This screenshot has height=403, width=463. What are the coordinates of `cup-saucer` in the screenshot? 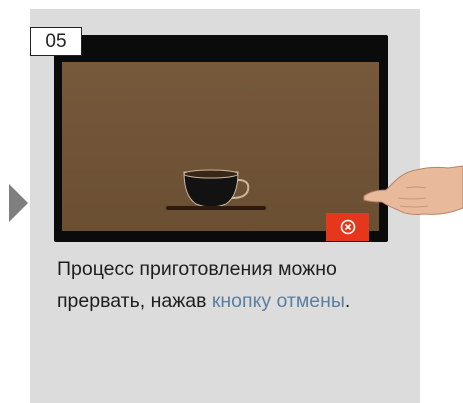 It's located at (216, 208).